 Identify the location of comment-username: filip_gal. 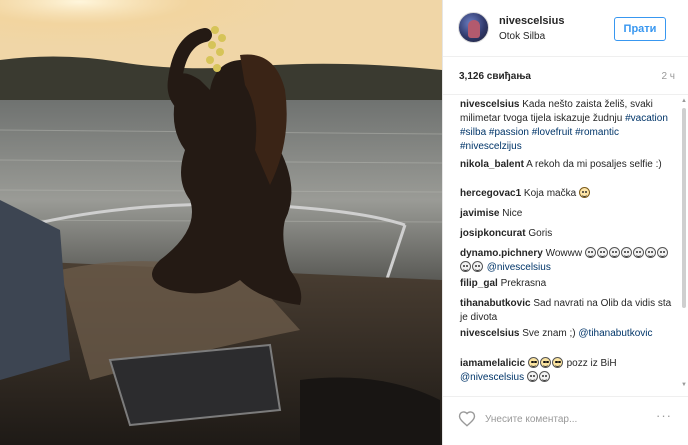
(479, 283).